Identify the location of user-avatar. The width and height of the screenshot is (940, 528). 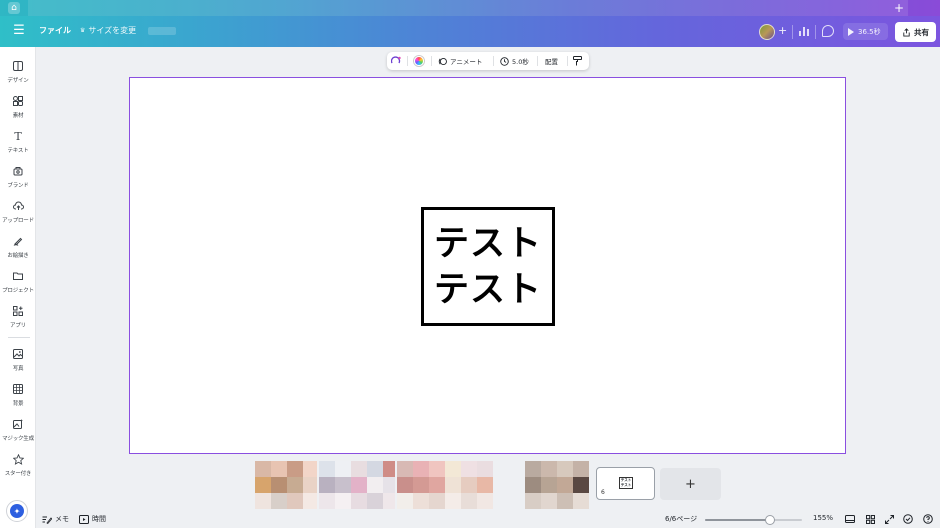
(767, 32).